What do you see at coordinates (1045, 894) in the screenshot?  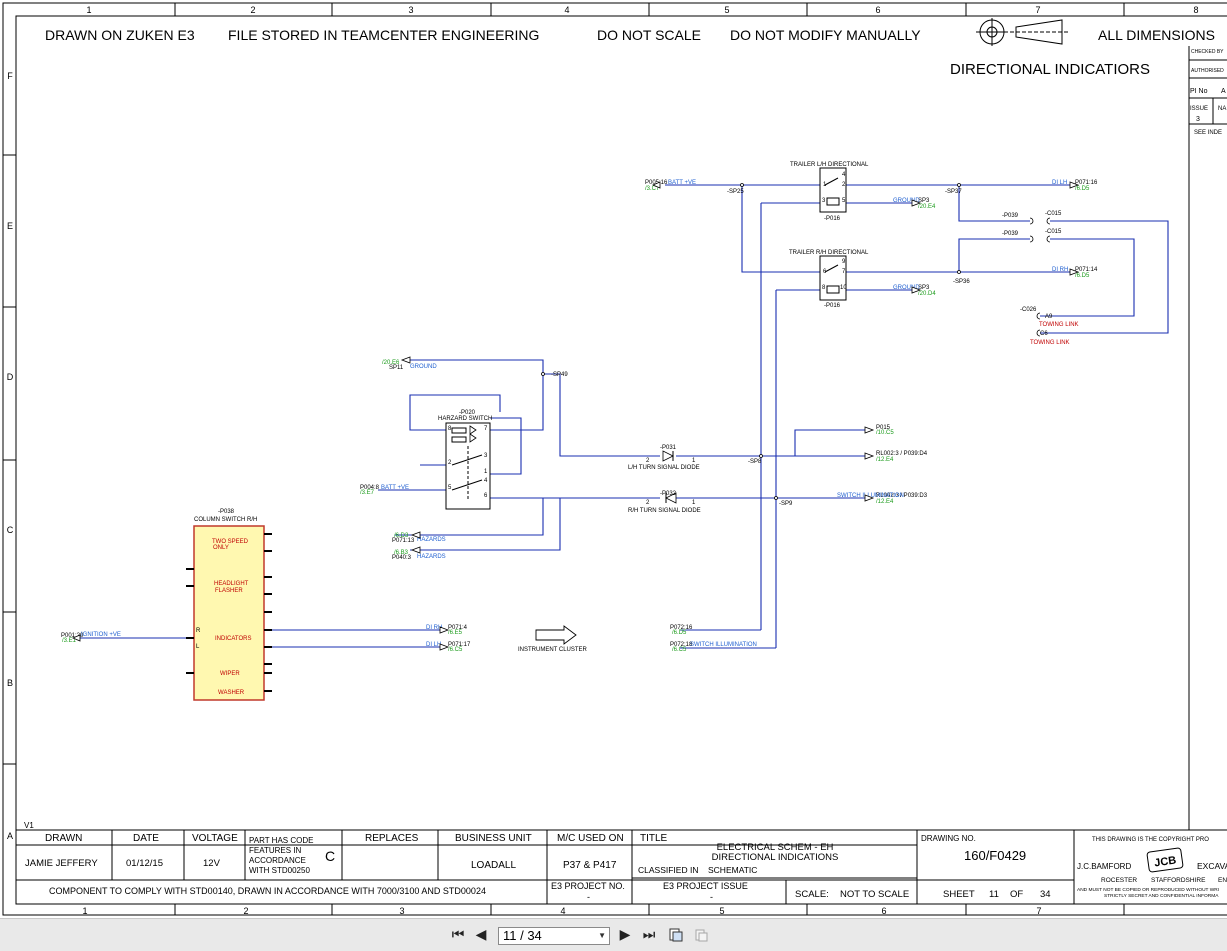 I see `sheet-total: 34` at bounding box center [1045, 894].